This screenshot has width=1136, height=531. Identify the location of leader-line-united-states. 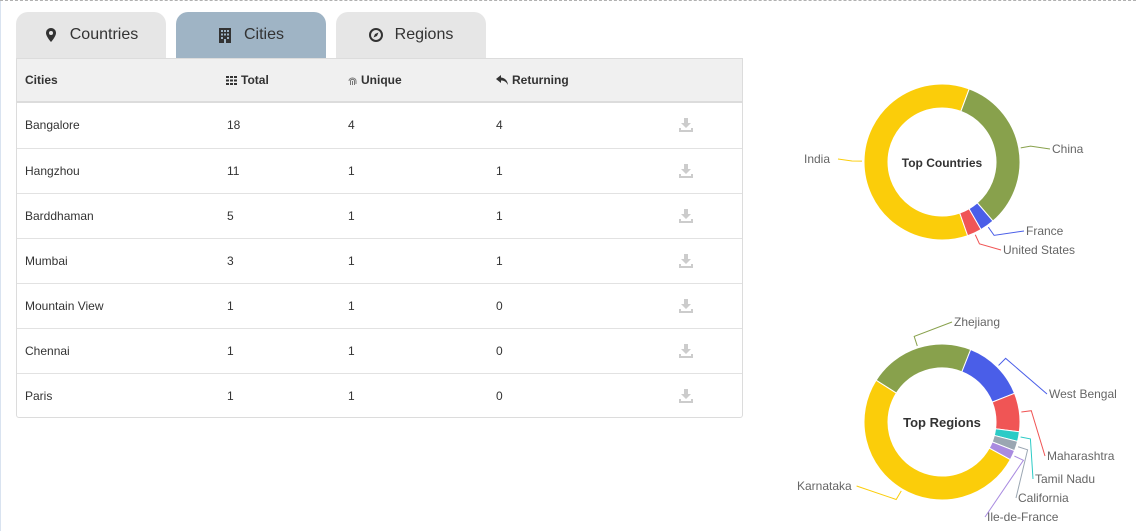
(988, 242).